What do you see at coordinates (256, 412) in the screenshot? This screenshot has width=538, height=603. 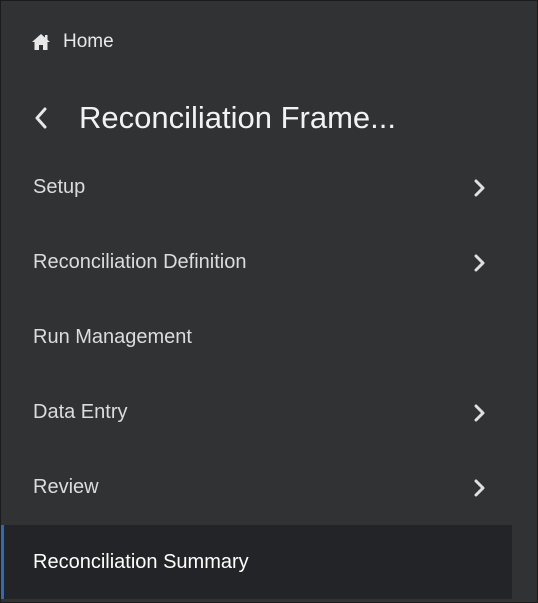 I see `menu-item-data-entry: Data Entry` at bounding box center [256, 412].